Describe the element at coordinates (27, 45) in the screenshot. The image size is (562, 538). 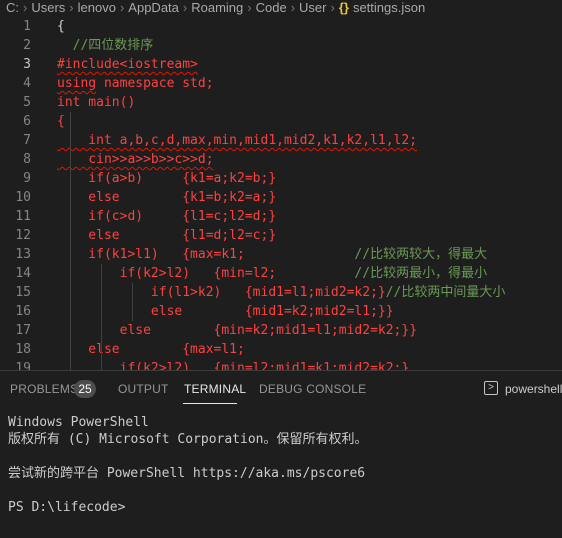
I see `line-number: 2` at that location.